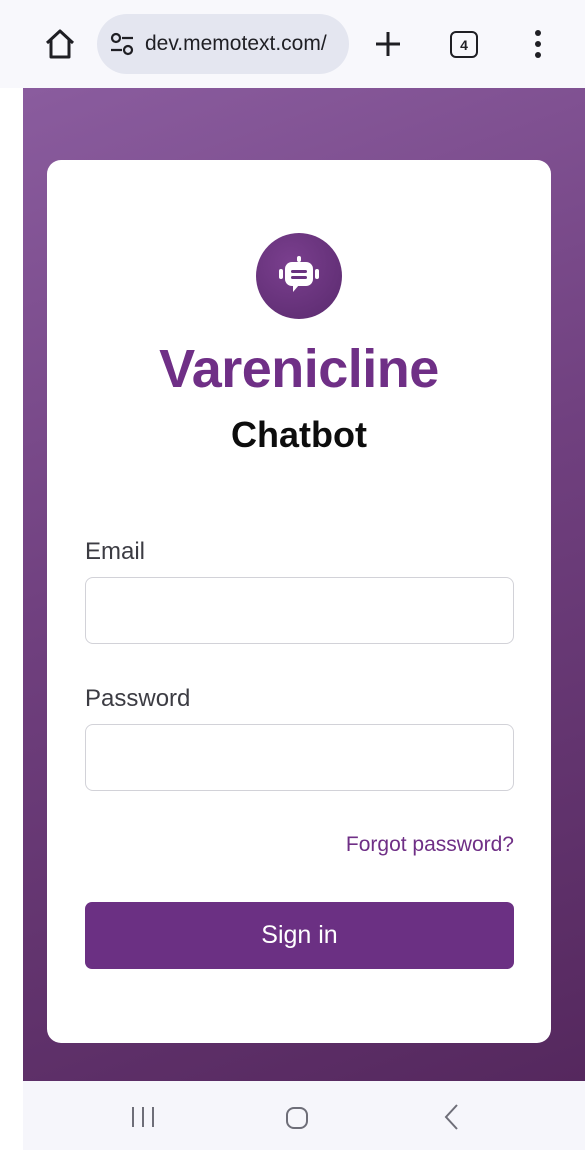  I want to click on recents-icon, so click(143, 1119).